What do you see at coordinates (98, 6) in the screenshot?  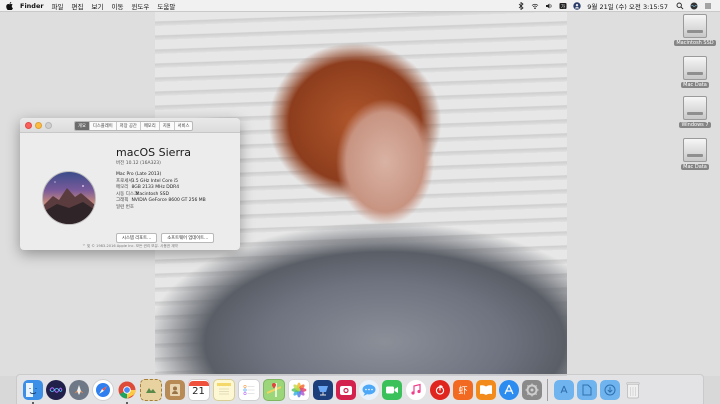 I see `menu-view: 보기` at bounding box center [98, 6].